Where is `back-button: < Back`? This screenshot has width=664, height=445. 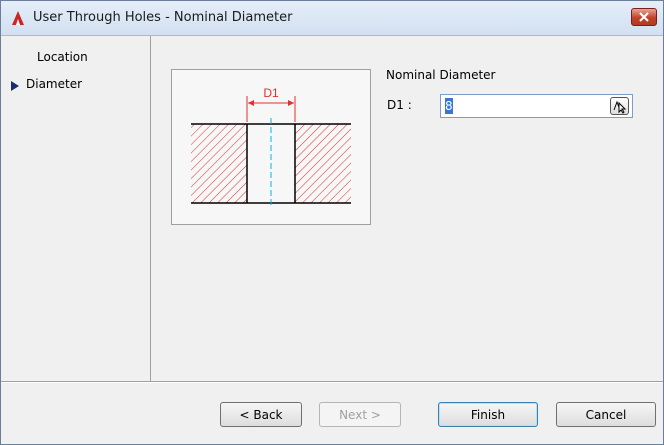
back-button: < Back is located at coordinates (261, 414).